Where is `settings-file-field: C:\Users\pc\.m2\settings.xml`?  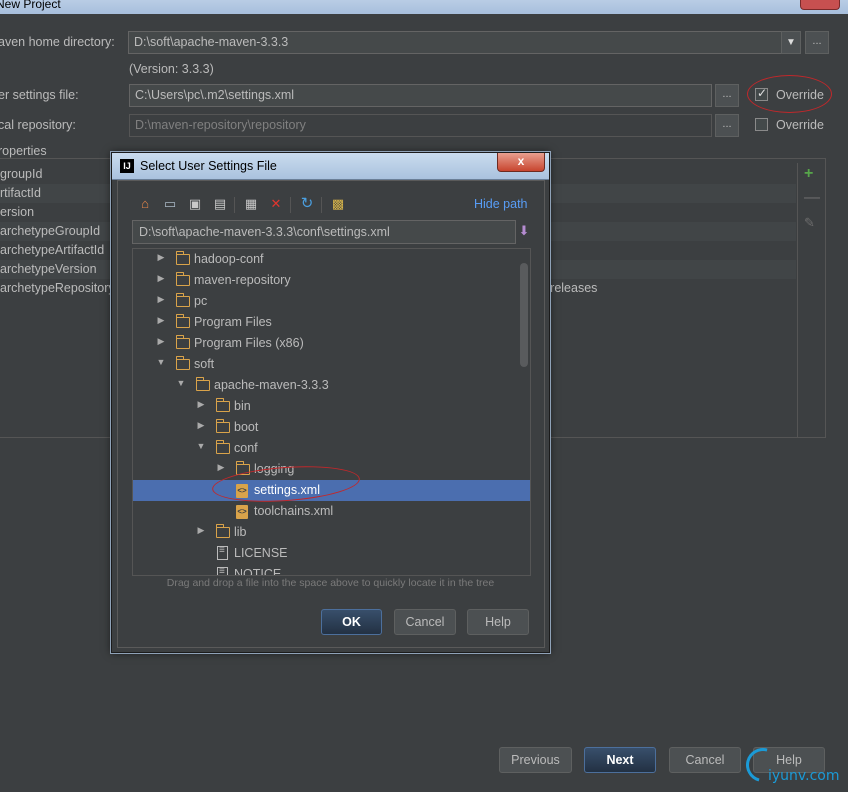 settings-file-field: C:\Users\pc\.m2\settings.xml is located at coordinates (420, 95).